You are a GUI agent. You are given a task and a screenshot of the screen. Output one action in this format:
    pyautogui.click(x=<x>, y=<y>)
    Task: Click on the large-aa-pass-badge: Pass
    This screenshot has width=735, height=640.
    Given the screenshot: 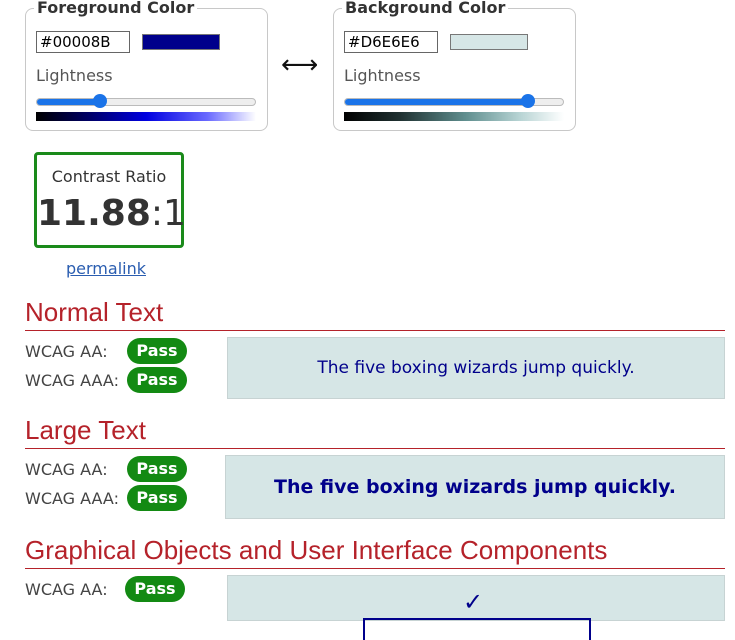 What is the action you would take?
    pyautogui.click(x=157, y=469)
    